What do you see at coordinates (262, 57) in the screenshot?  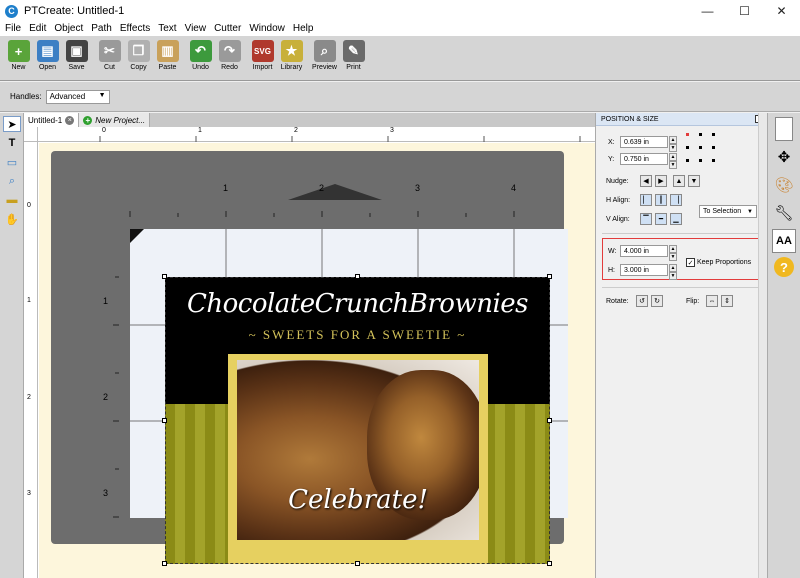 I see `import-button: SVG Import` at bounding box center [262, 57].